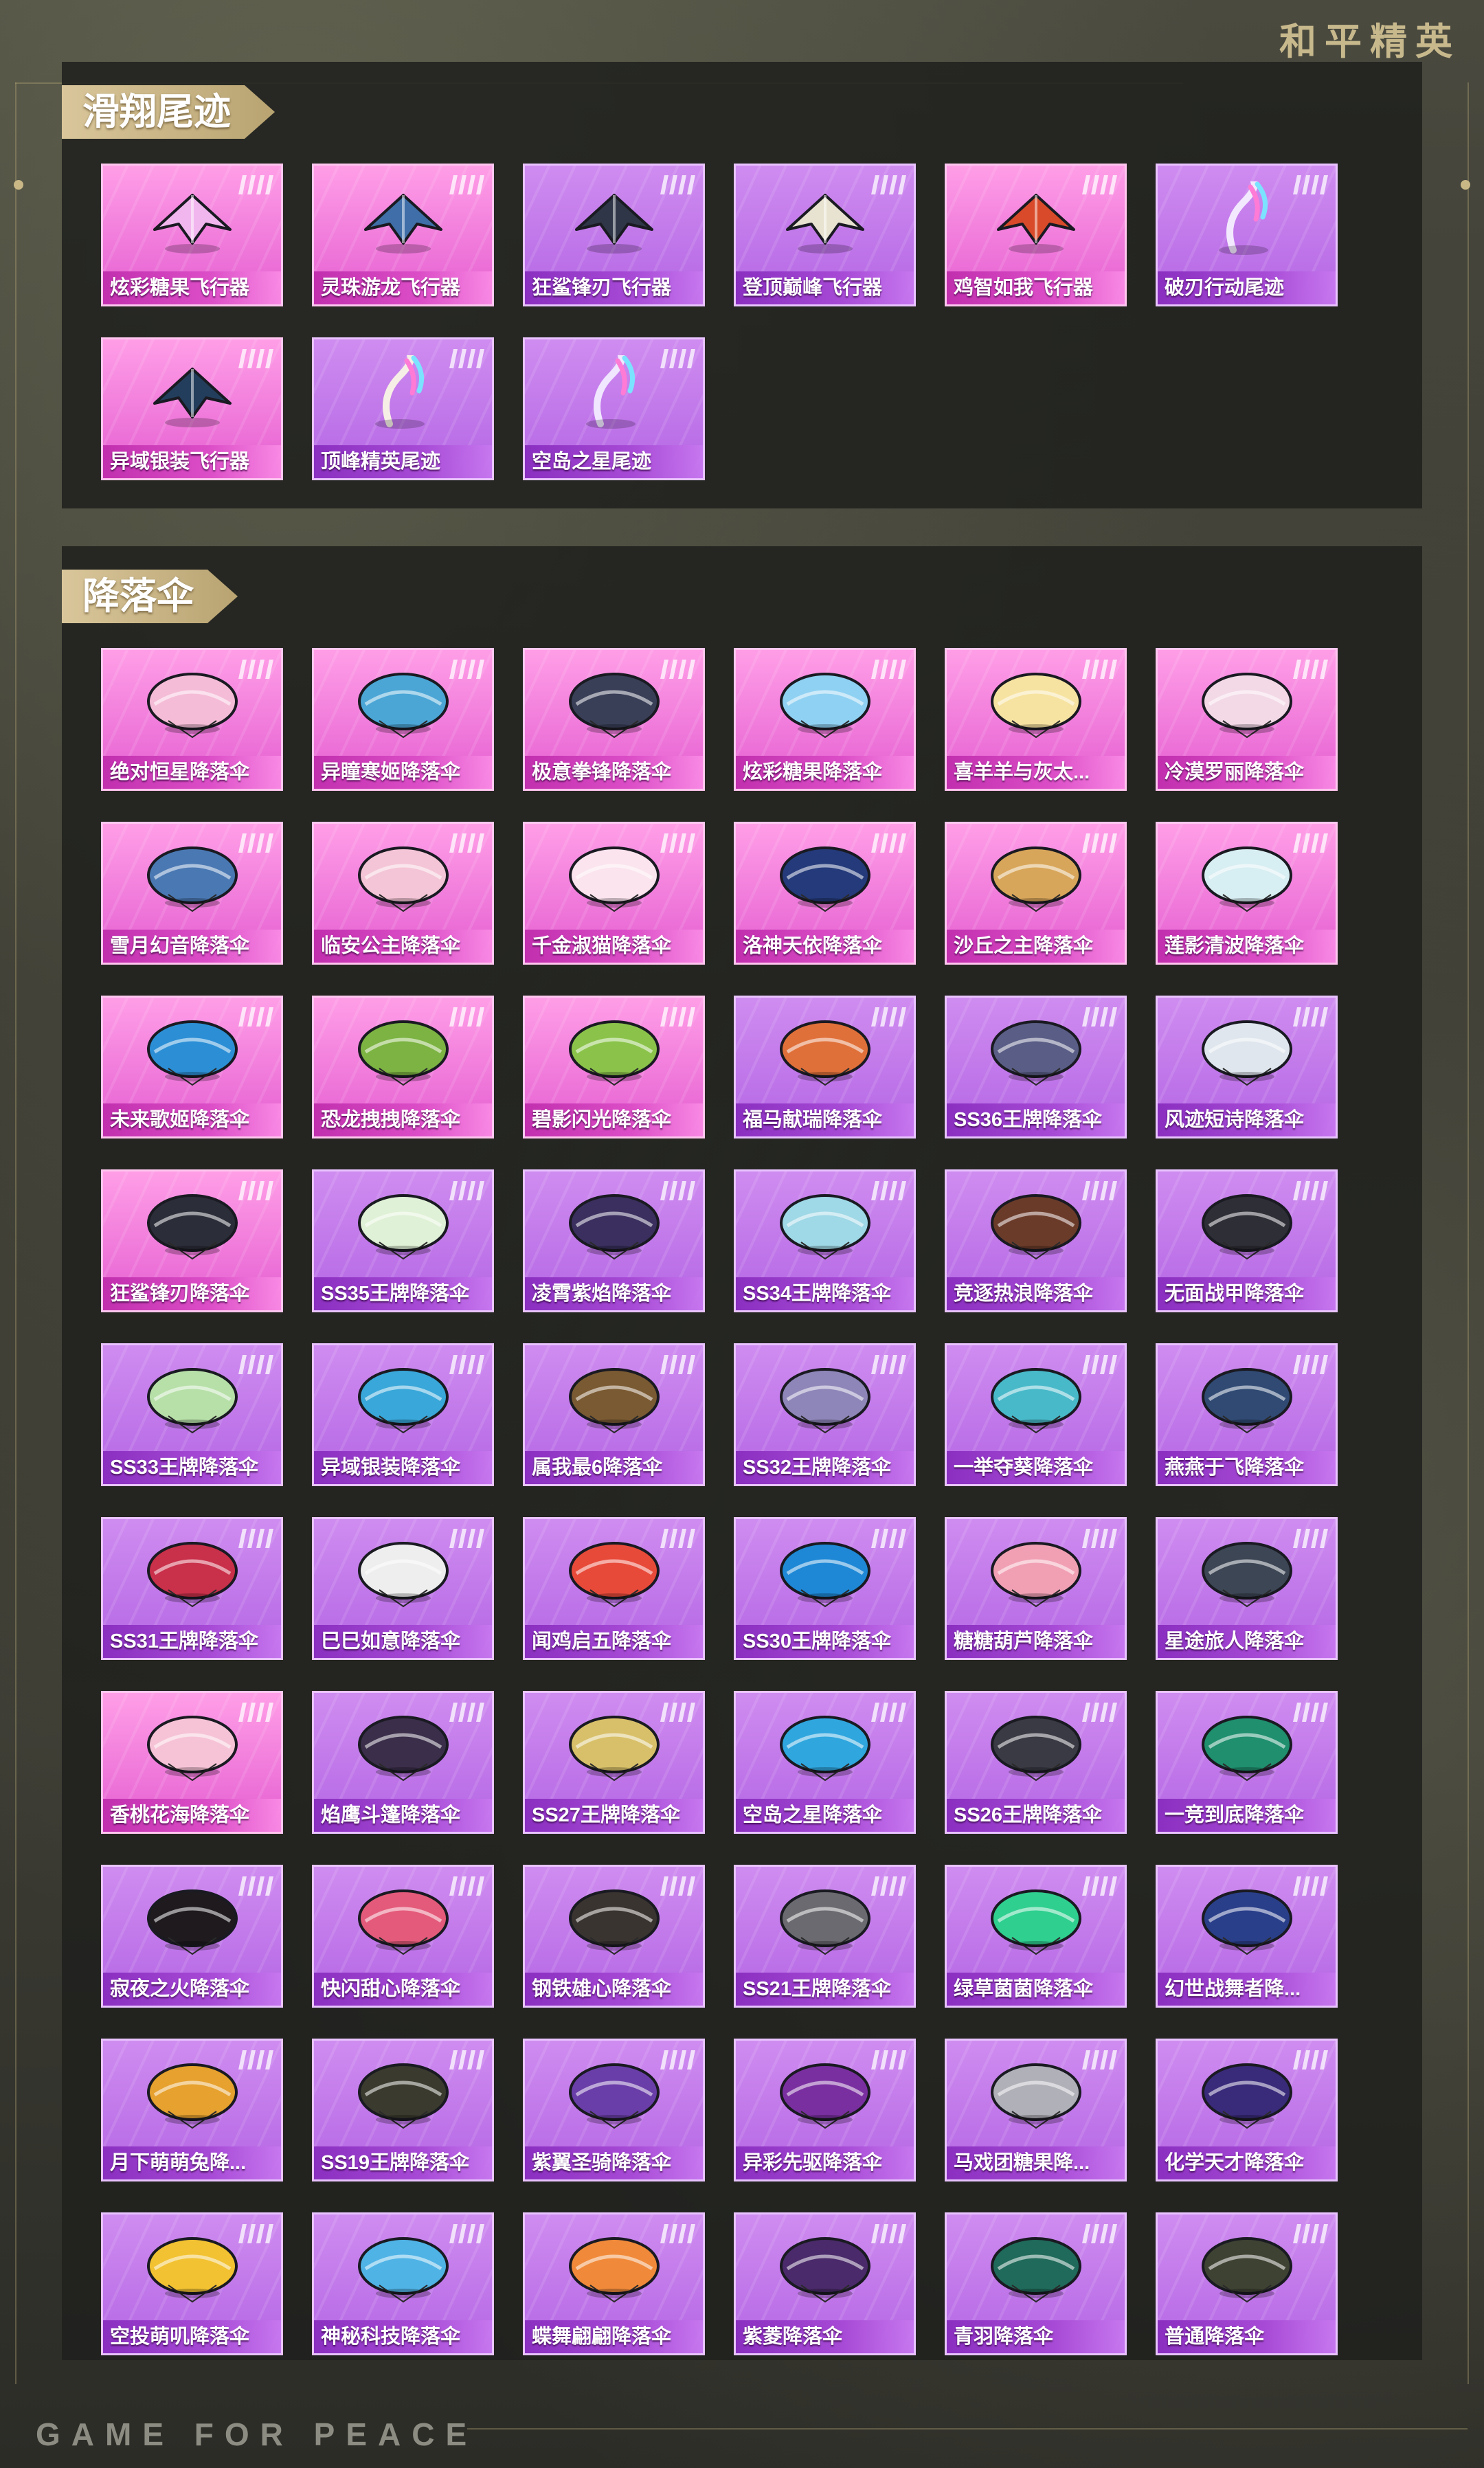 This screenshot has height=2468, width=1484. What do you see at coordinates (614, 235) in the screenshot?
I see `item-card: 狂鲨锋刃飞行器` at bounding box center [614, 235].